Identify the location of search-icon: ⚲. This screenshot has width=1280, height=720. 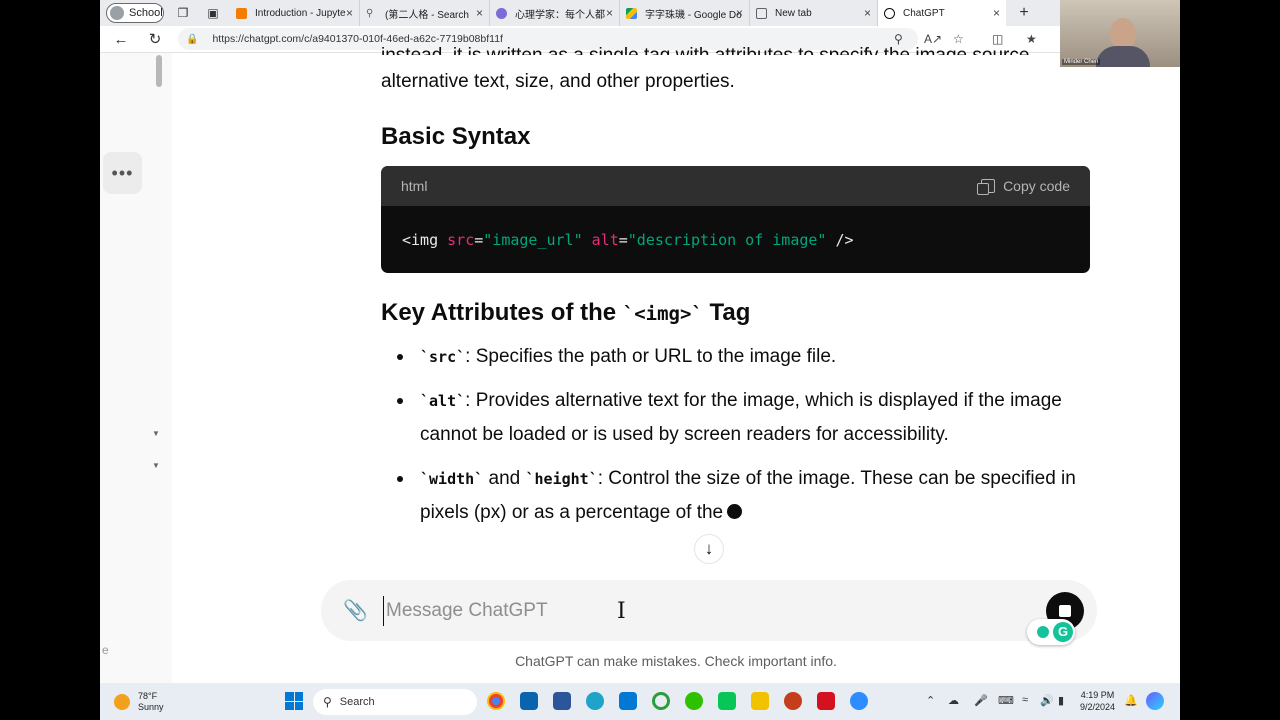
(370, 13).